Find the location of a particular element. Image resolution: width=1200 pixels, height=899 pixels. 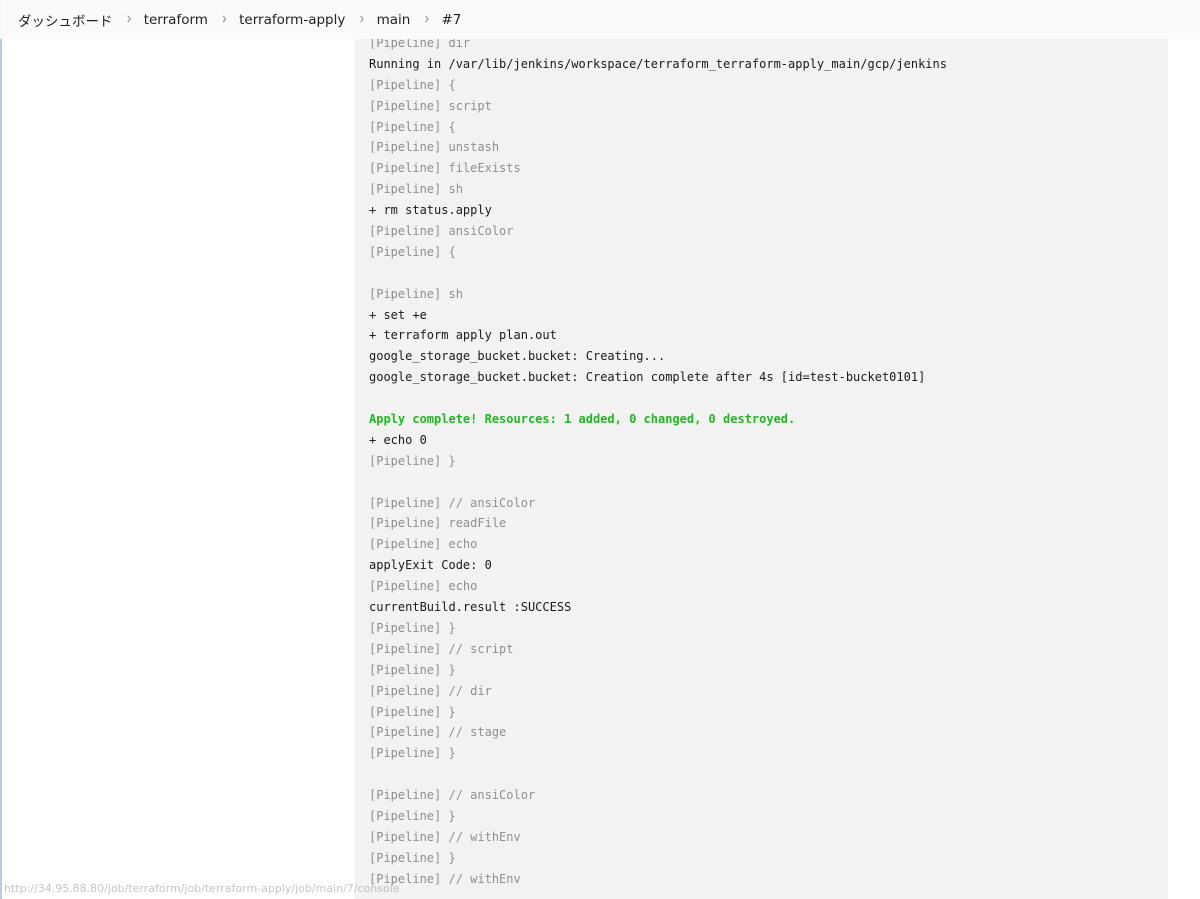

console-line: [Pipeline] // stage is located at coordinates (438, 732).